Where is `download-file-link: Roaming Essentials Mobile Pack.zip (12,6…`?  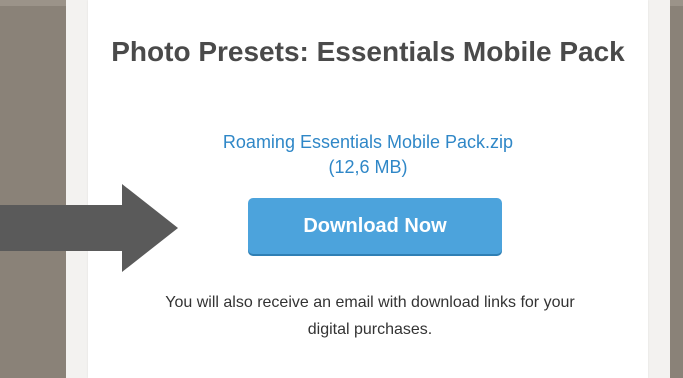 download-file-link: Roaming Essentials Mobile Pack.zip (12,6… is located at coordinates (368, 155).